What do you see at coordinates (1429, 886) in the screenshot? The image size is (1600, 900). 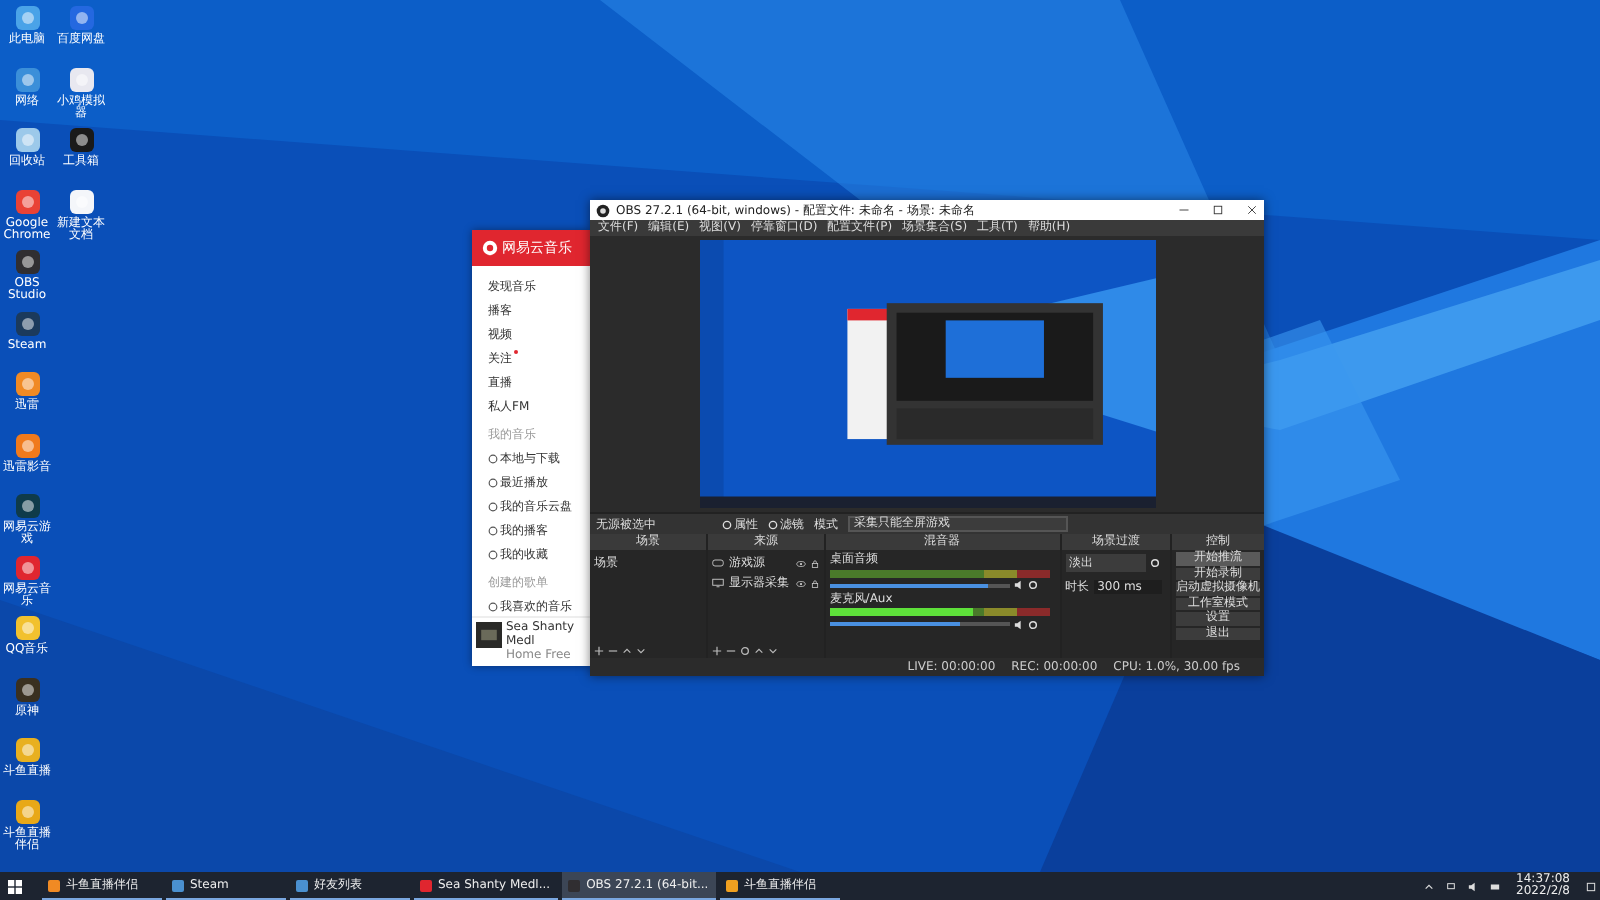 I see `chevron-up-icon` at bounding box center [1429, 886].